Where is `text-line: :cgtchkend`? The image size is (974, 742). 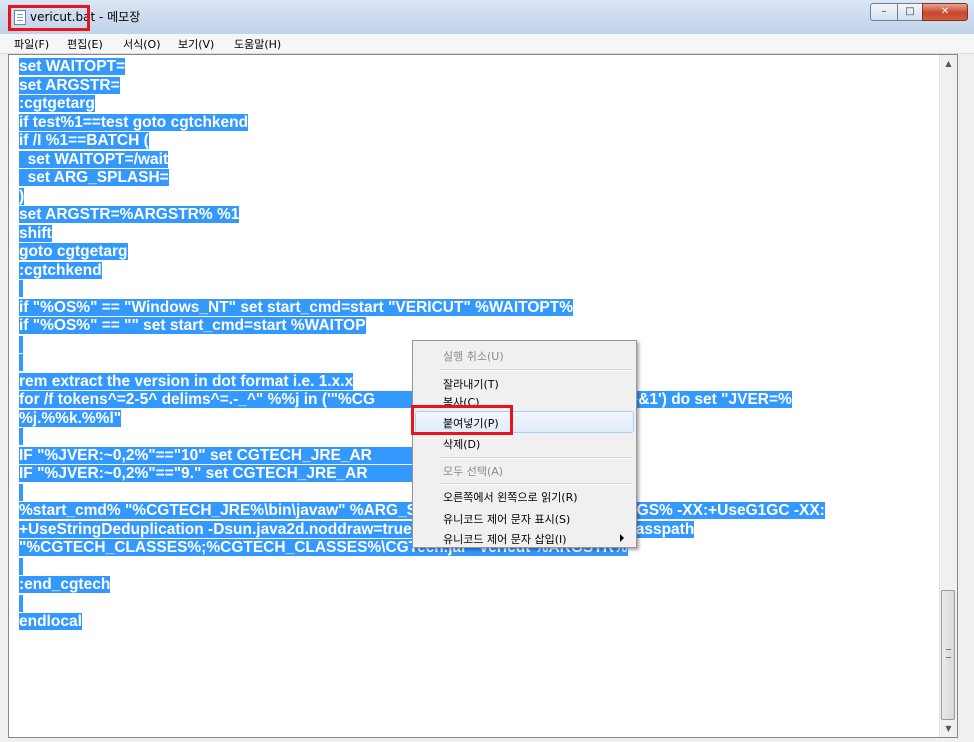
text-line: :cgtchkend is located at coordinates (422, 271).